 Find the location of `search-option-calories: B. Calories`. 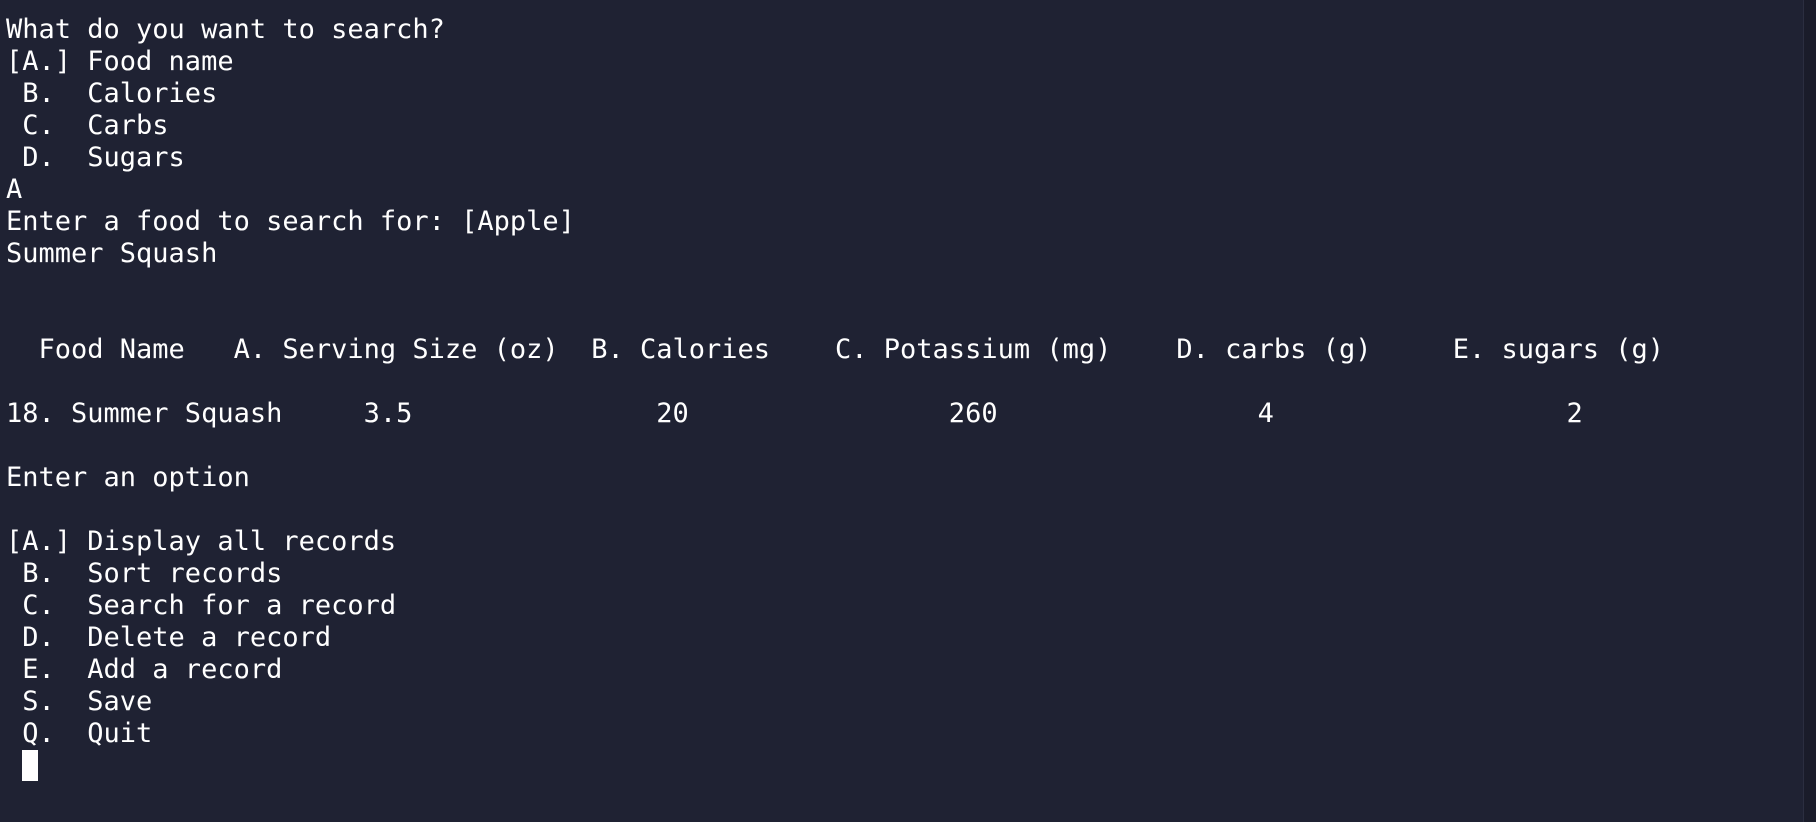

search-option-calories: B. Calories is located at coordinates (112, 93).